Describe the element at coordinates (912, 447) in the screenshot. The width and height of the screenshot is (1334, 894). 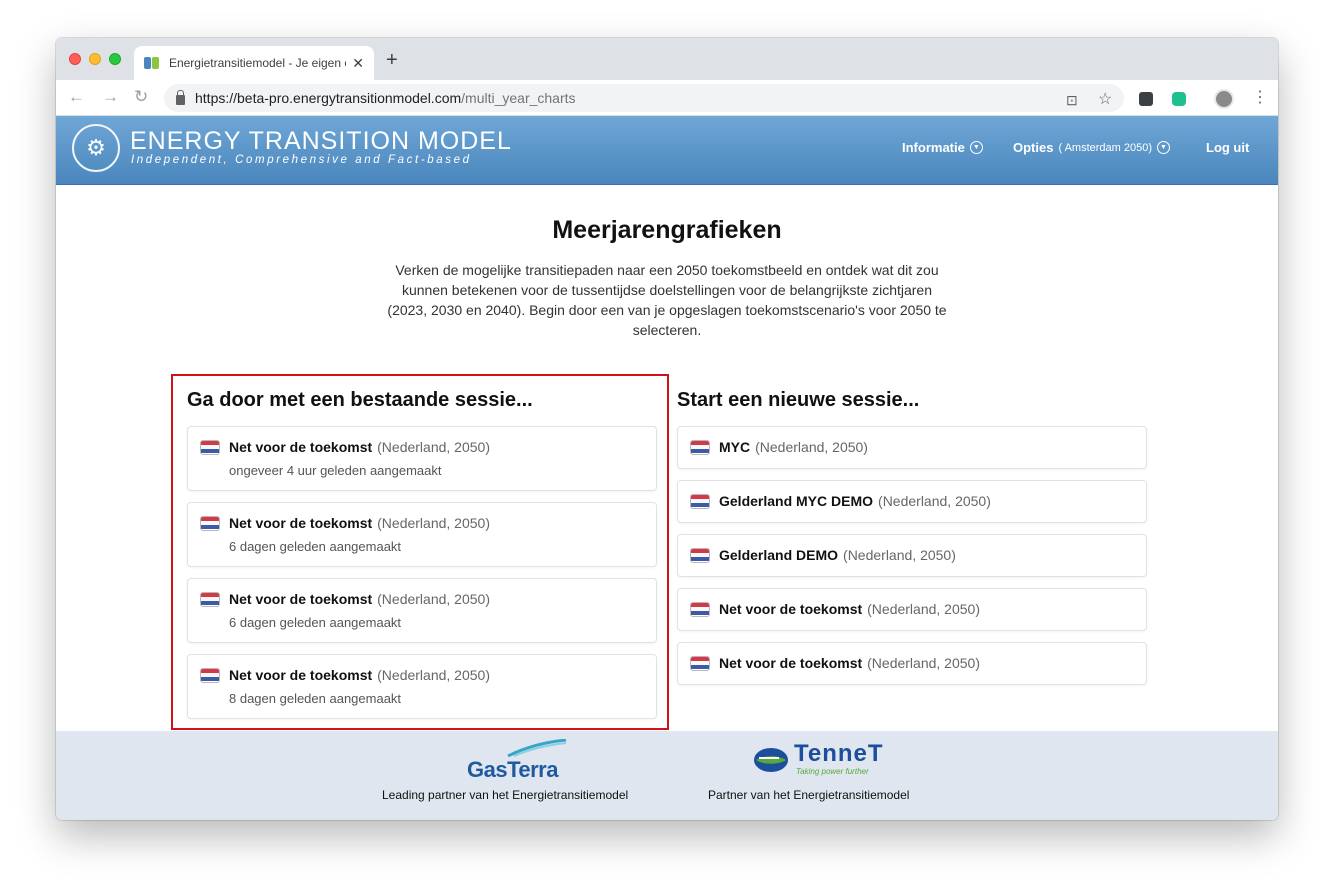
I see `new-session-card: MYC (Nederland, 2050)` at that location.